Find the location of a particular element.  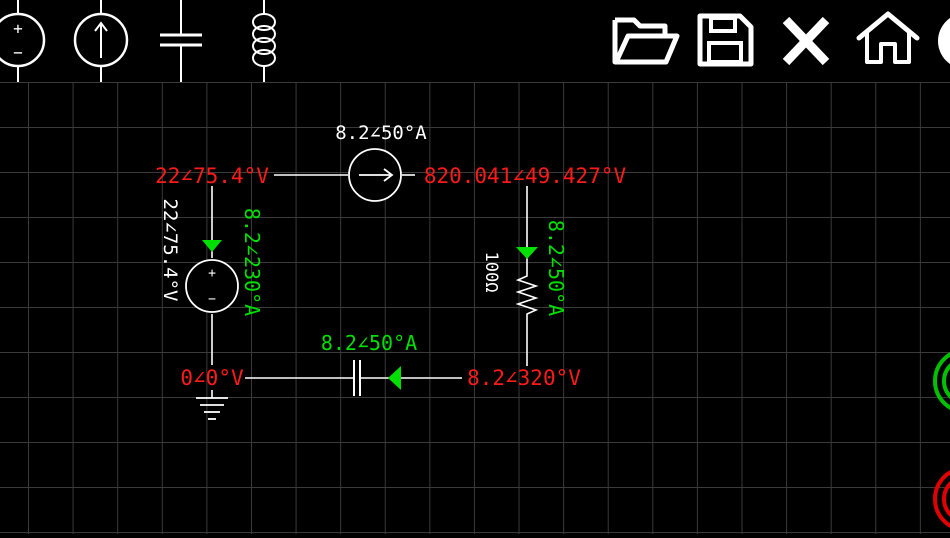

top-right-node-voltage: 820.041∠49.427°V is located at coordinates (525, 176).